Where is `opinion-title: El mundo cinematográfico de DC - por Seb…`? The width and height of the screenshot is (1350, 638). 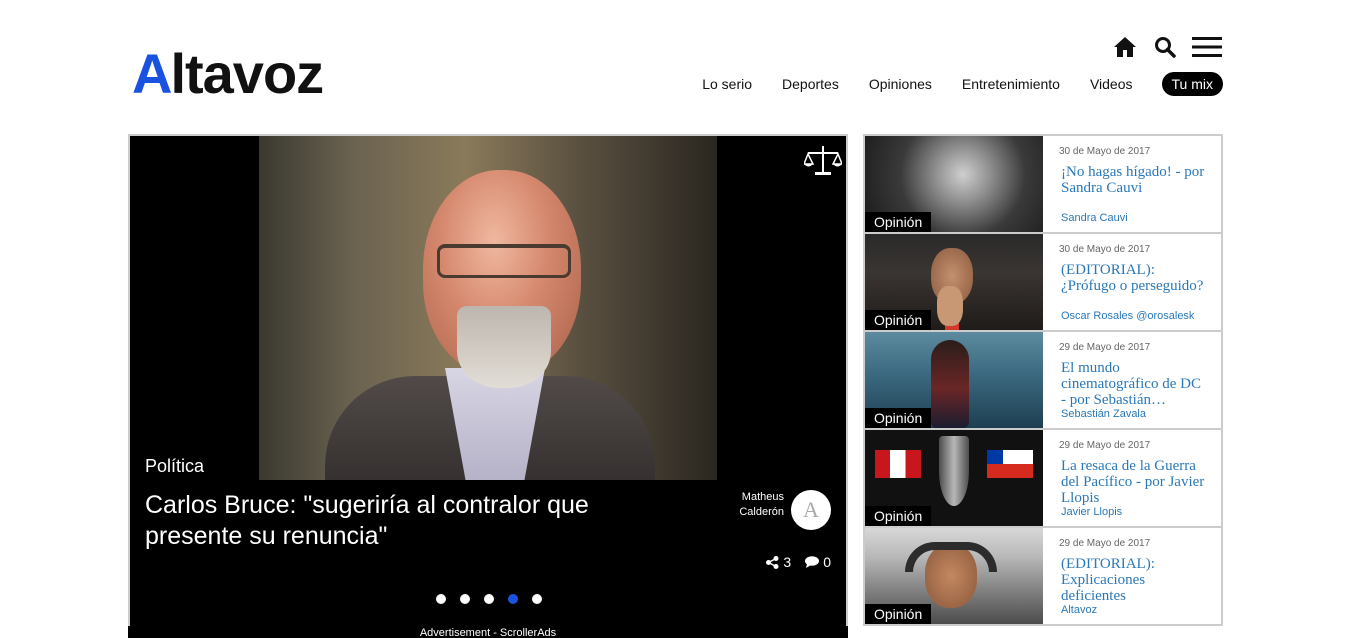 opinion-title: El mundo cinematográfico de DC - por Seb… is located at coordinates (1134, 384).